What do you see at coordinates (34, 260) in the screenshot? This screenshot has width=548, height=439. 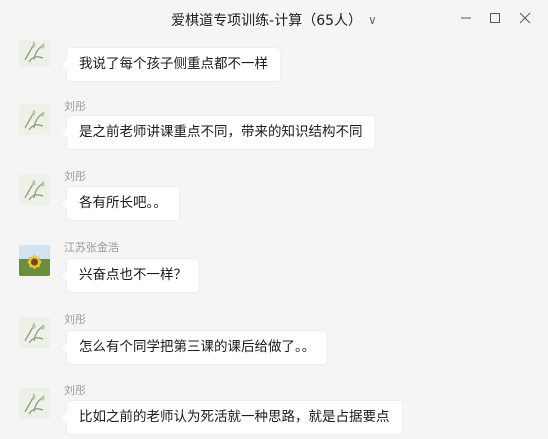 I see `sunflower-avatar-icon` at bounding box center [34, 260].